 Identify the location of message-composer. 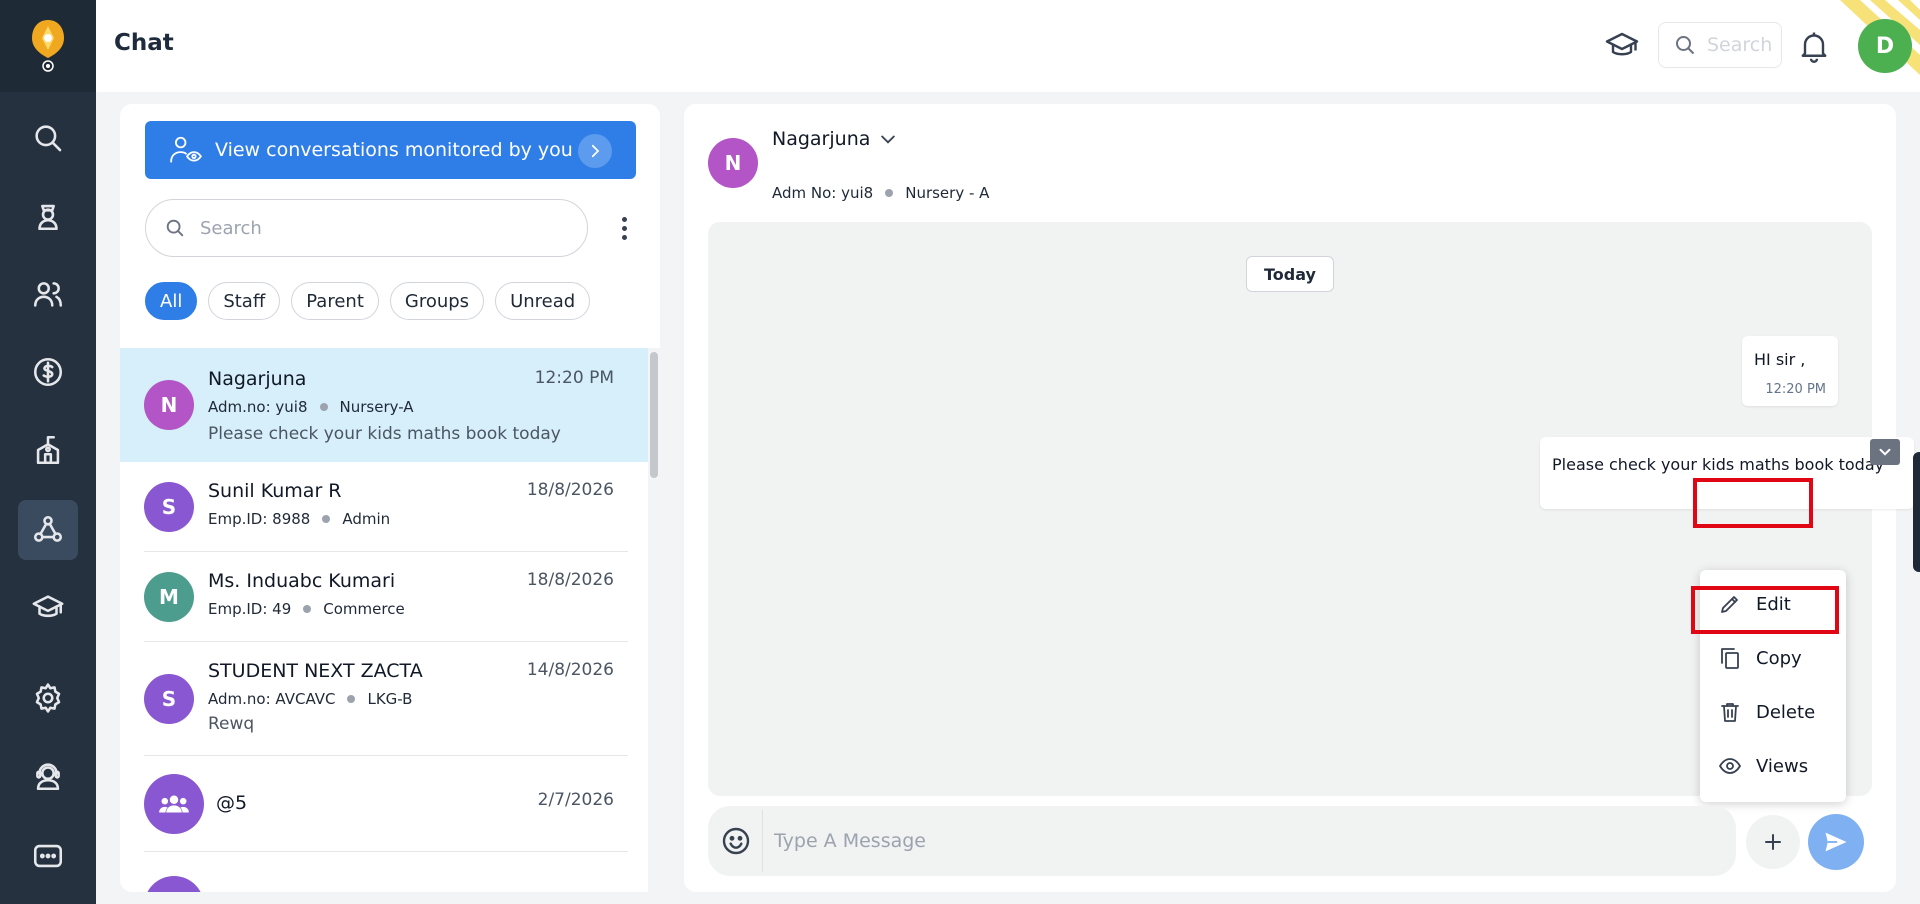
(1222, 841).